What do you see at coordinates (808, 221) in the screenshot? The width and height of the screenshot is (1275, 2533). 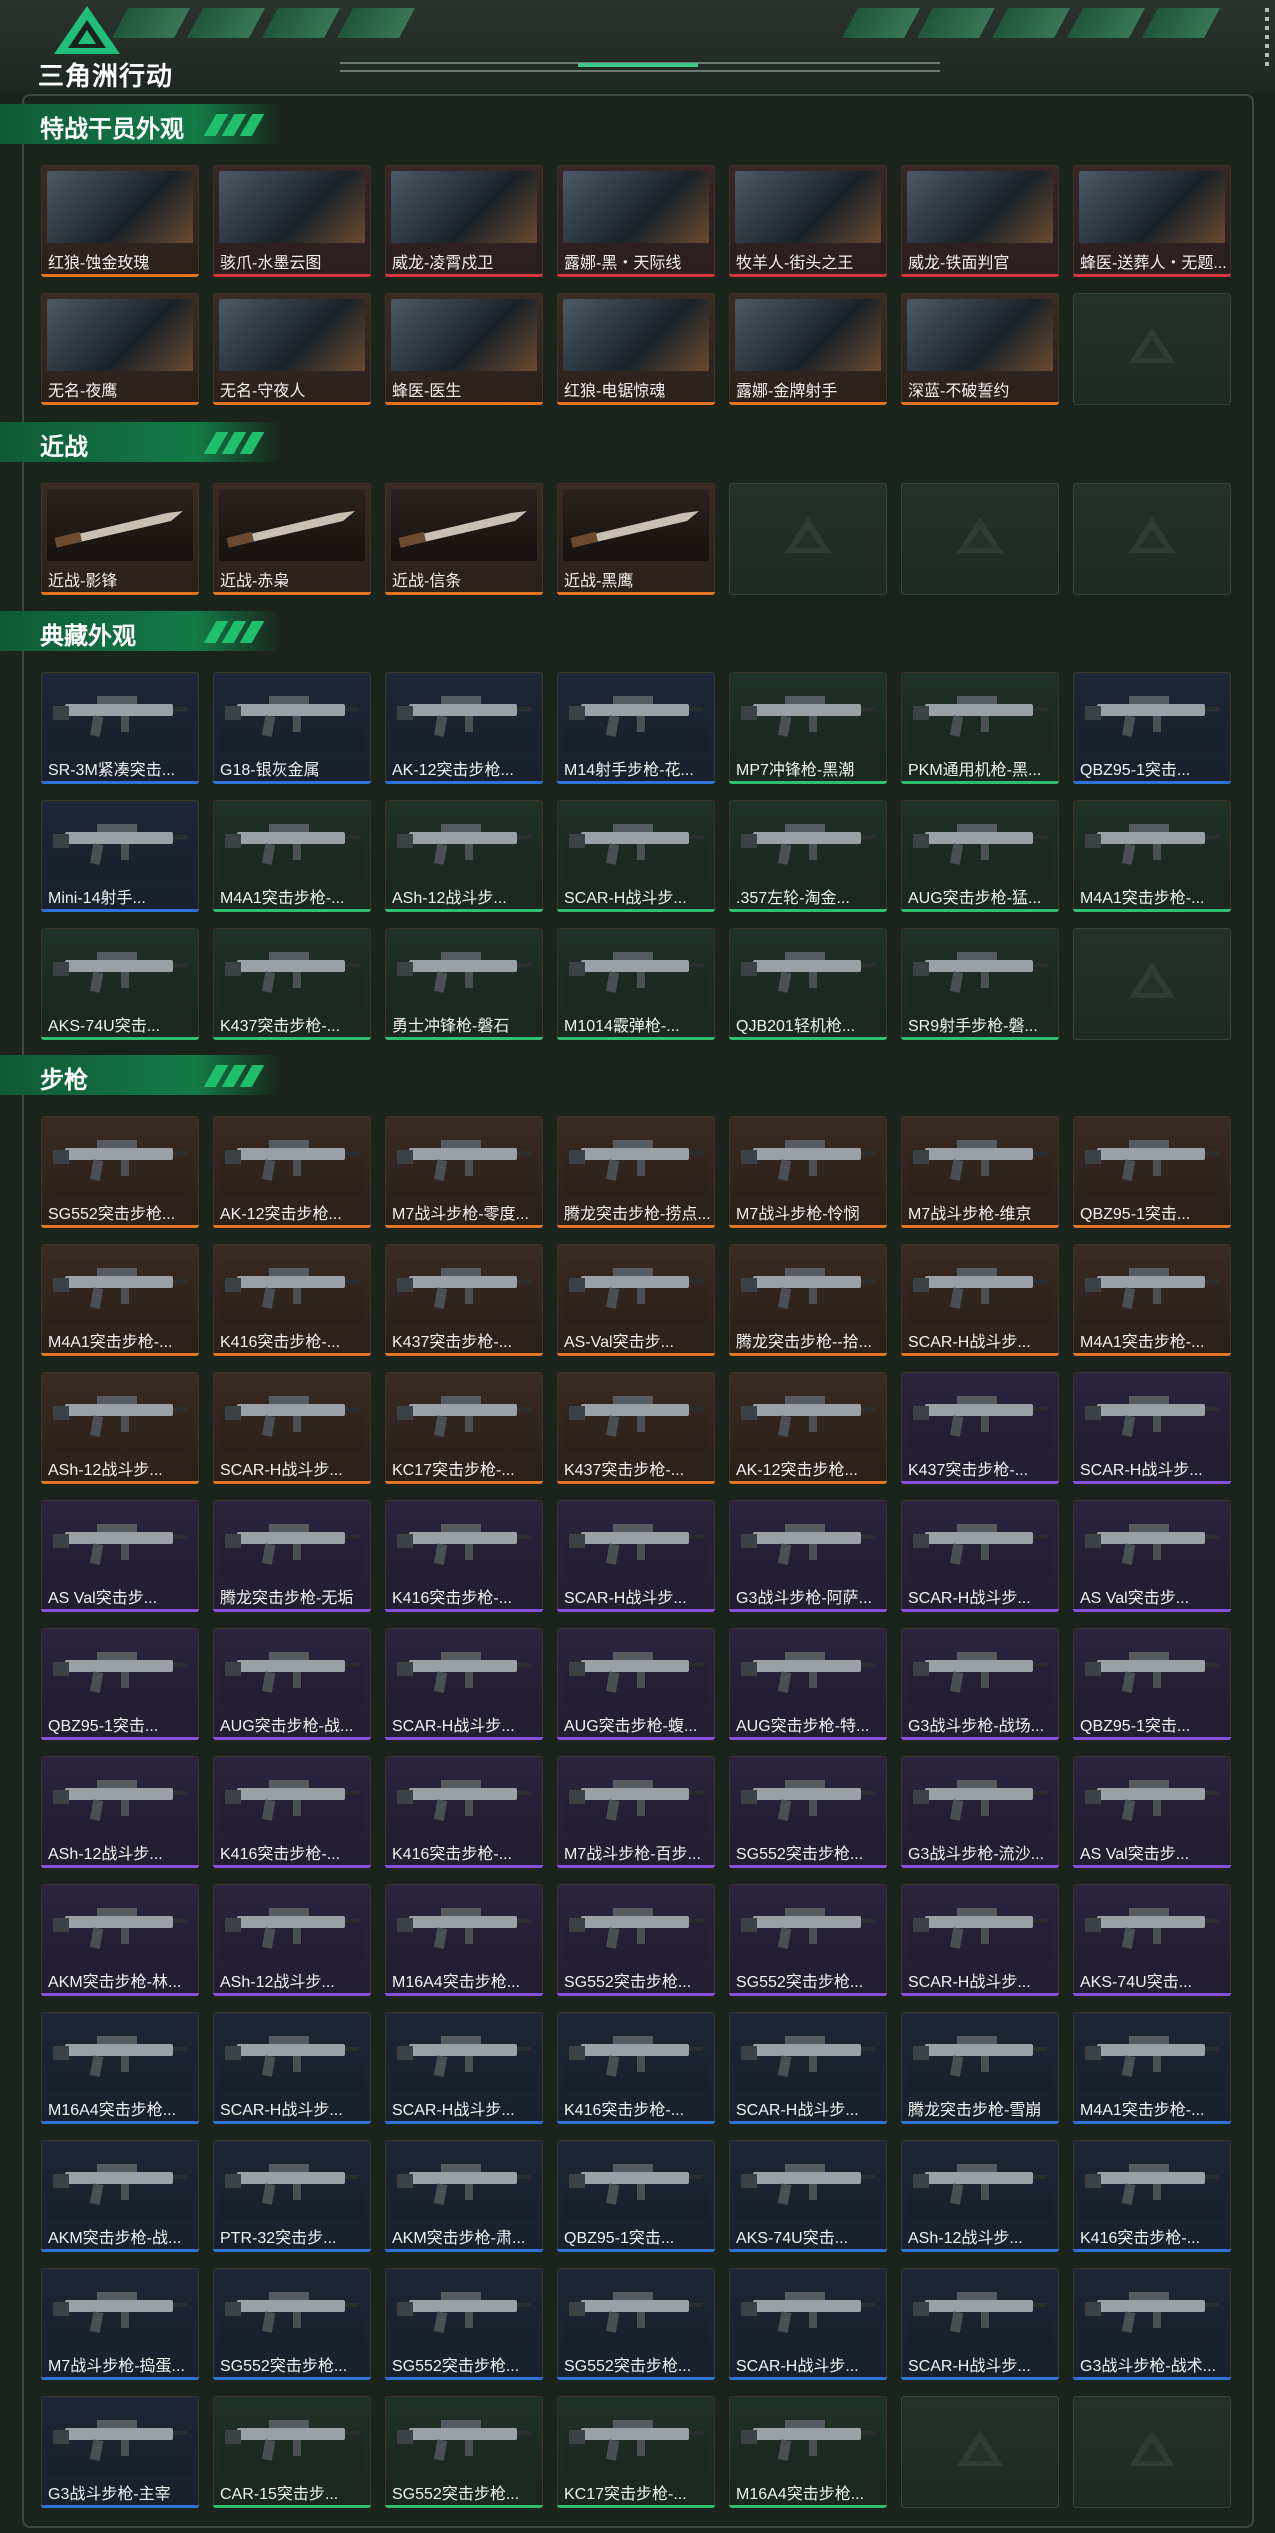 I see `item-card: 牧羊人-街头之王` at bounding box center [808, 221].